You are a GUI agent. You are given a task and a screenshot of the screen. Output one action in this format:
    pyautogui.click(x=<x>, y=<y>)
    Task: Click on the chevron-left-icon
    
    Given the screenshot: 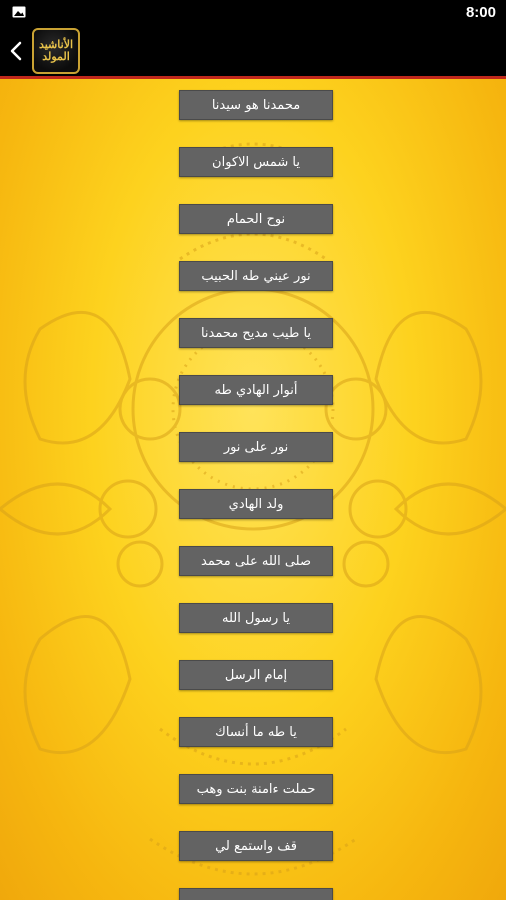 What is the action you would take?
    pyautogui.click(x=17, y=51)
    